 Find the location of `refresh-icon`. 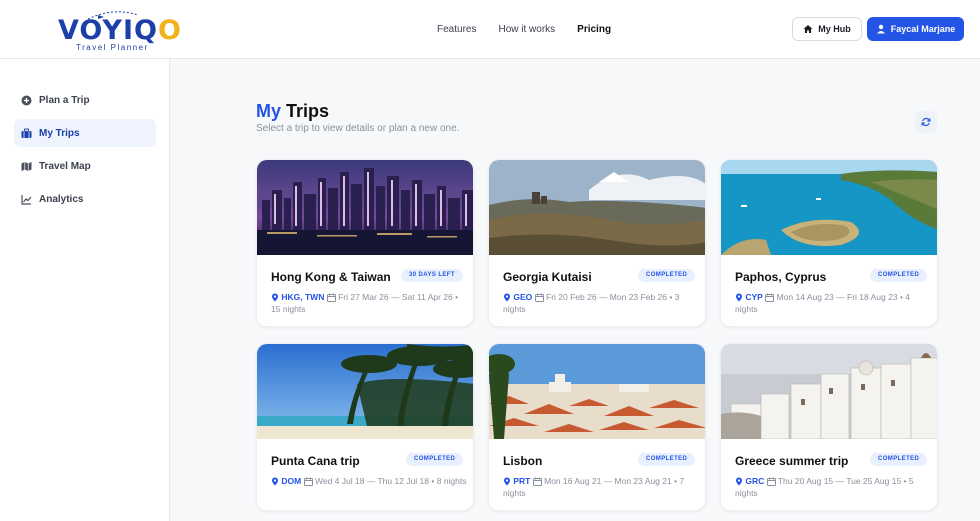

refresh-icon is located at coordinates (926, 122).